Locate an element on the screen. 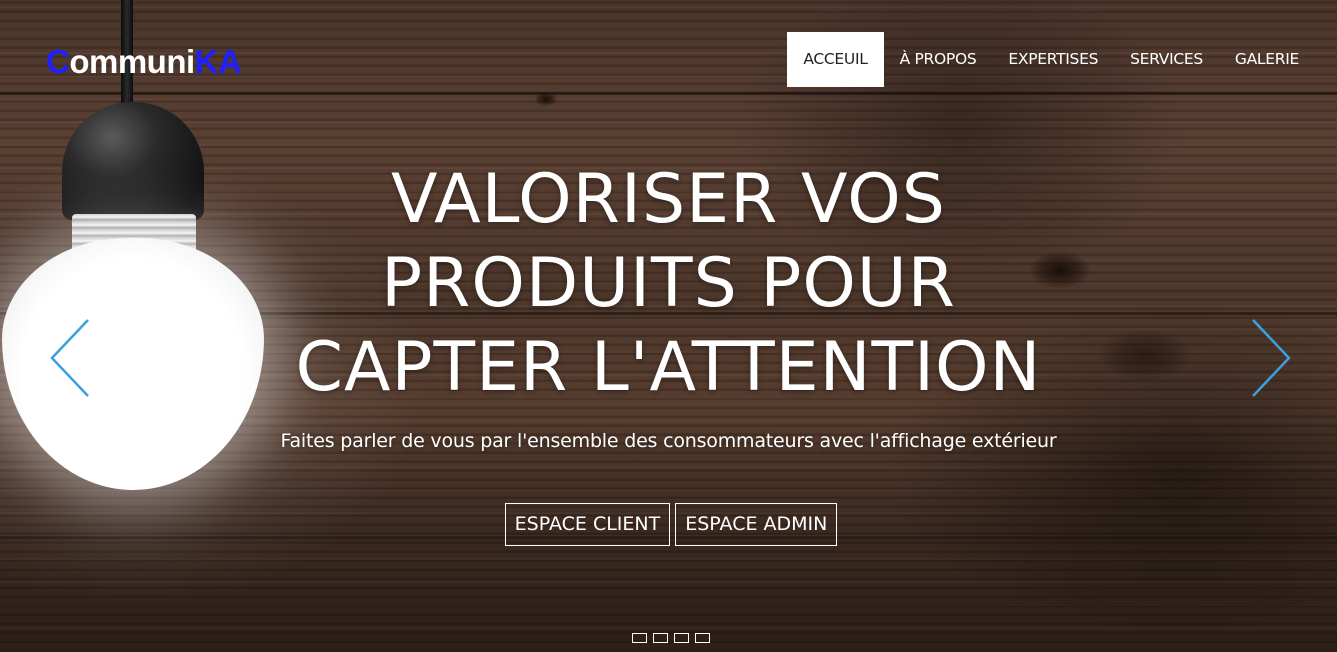  chevron-left-icon is located at coordinates (69, 358).